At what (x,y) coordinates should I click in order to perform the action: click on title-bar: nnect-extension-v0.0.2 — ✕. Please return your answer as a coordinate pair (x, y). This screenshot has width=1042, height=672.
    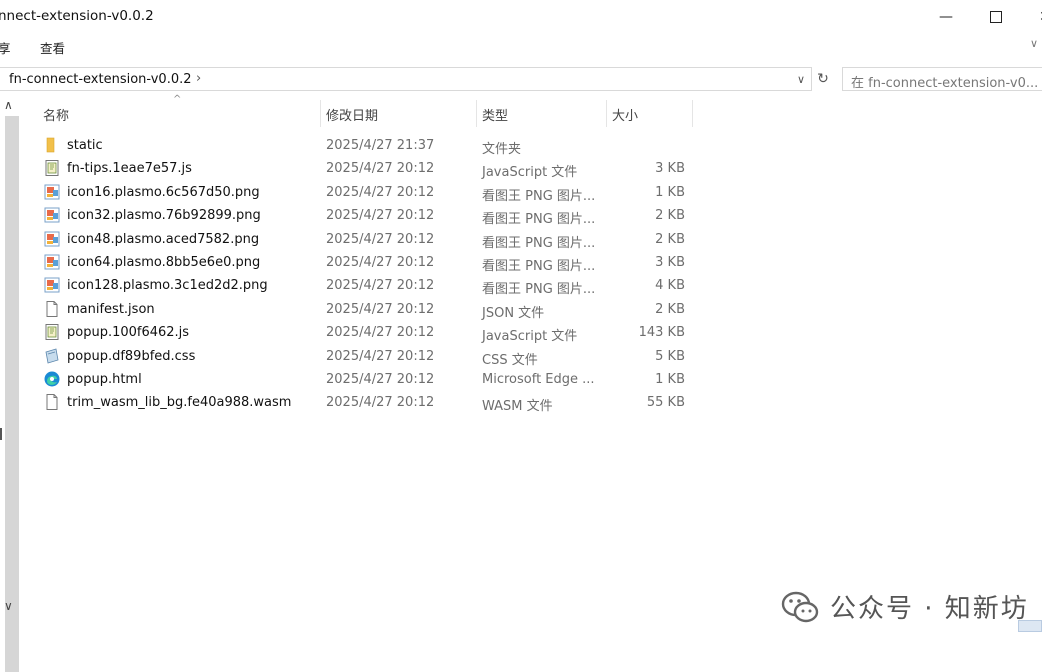
    Looking at the image, I should click on (521, 17).